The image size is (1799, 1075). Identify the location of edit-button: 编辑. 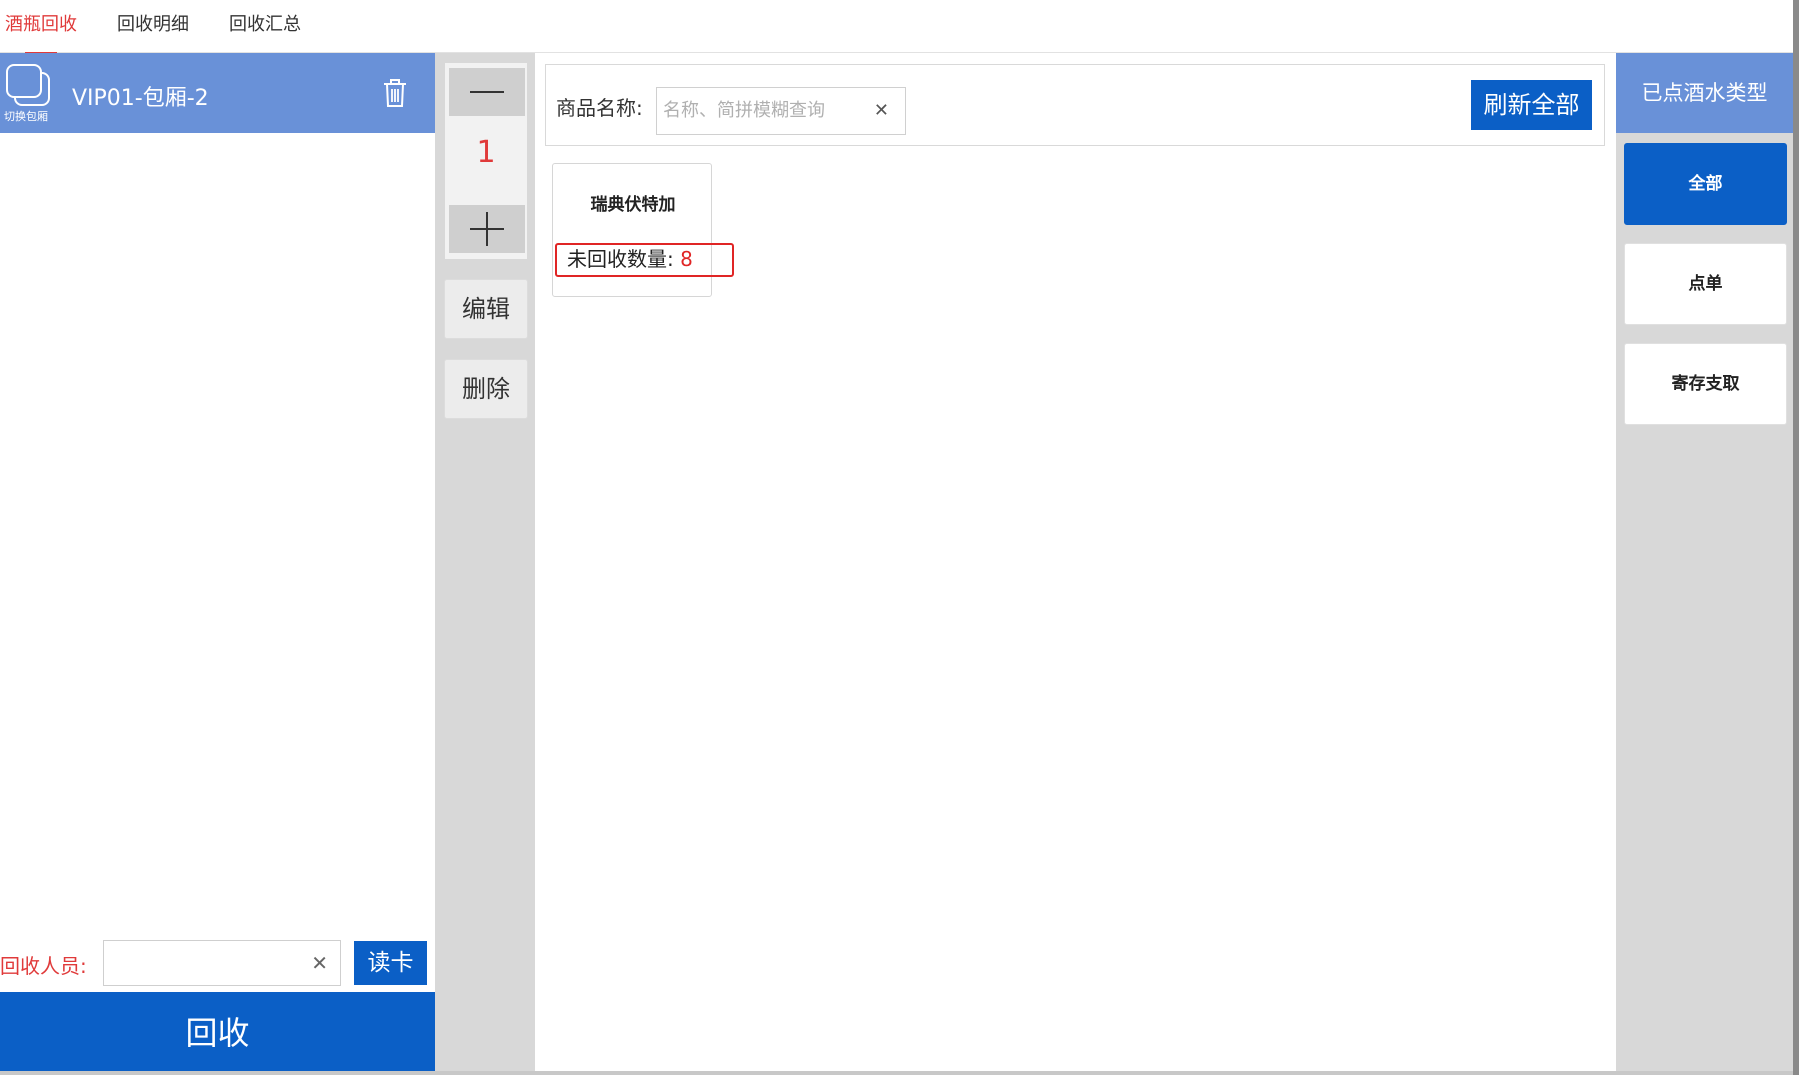
(486, 309).